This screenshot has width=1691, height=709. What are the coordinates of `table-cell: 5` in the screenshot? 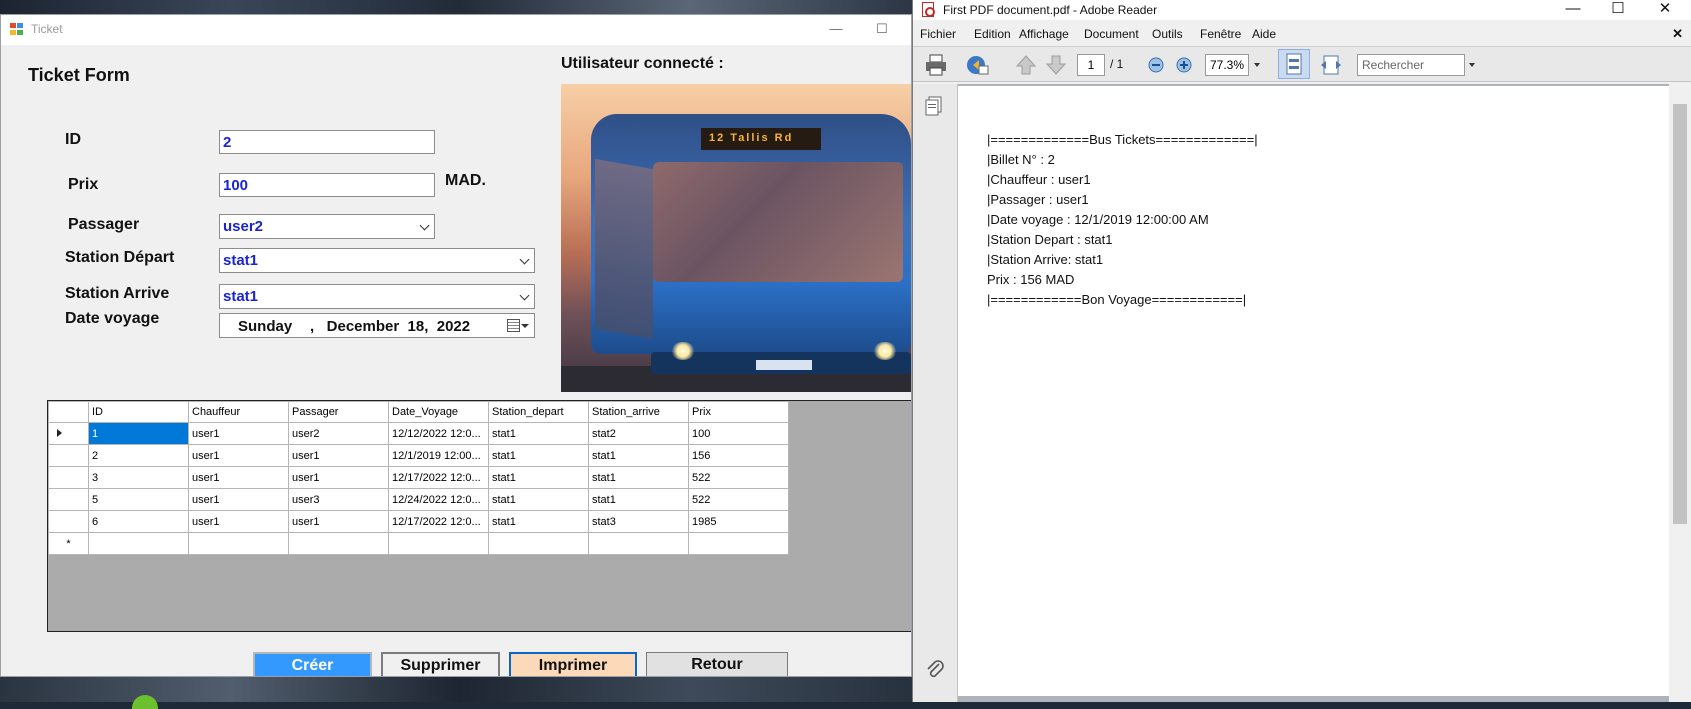 It's located at (138, 499).